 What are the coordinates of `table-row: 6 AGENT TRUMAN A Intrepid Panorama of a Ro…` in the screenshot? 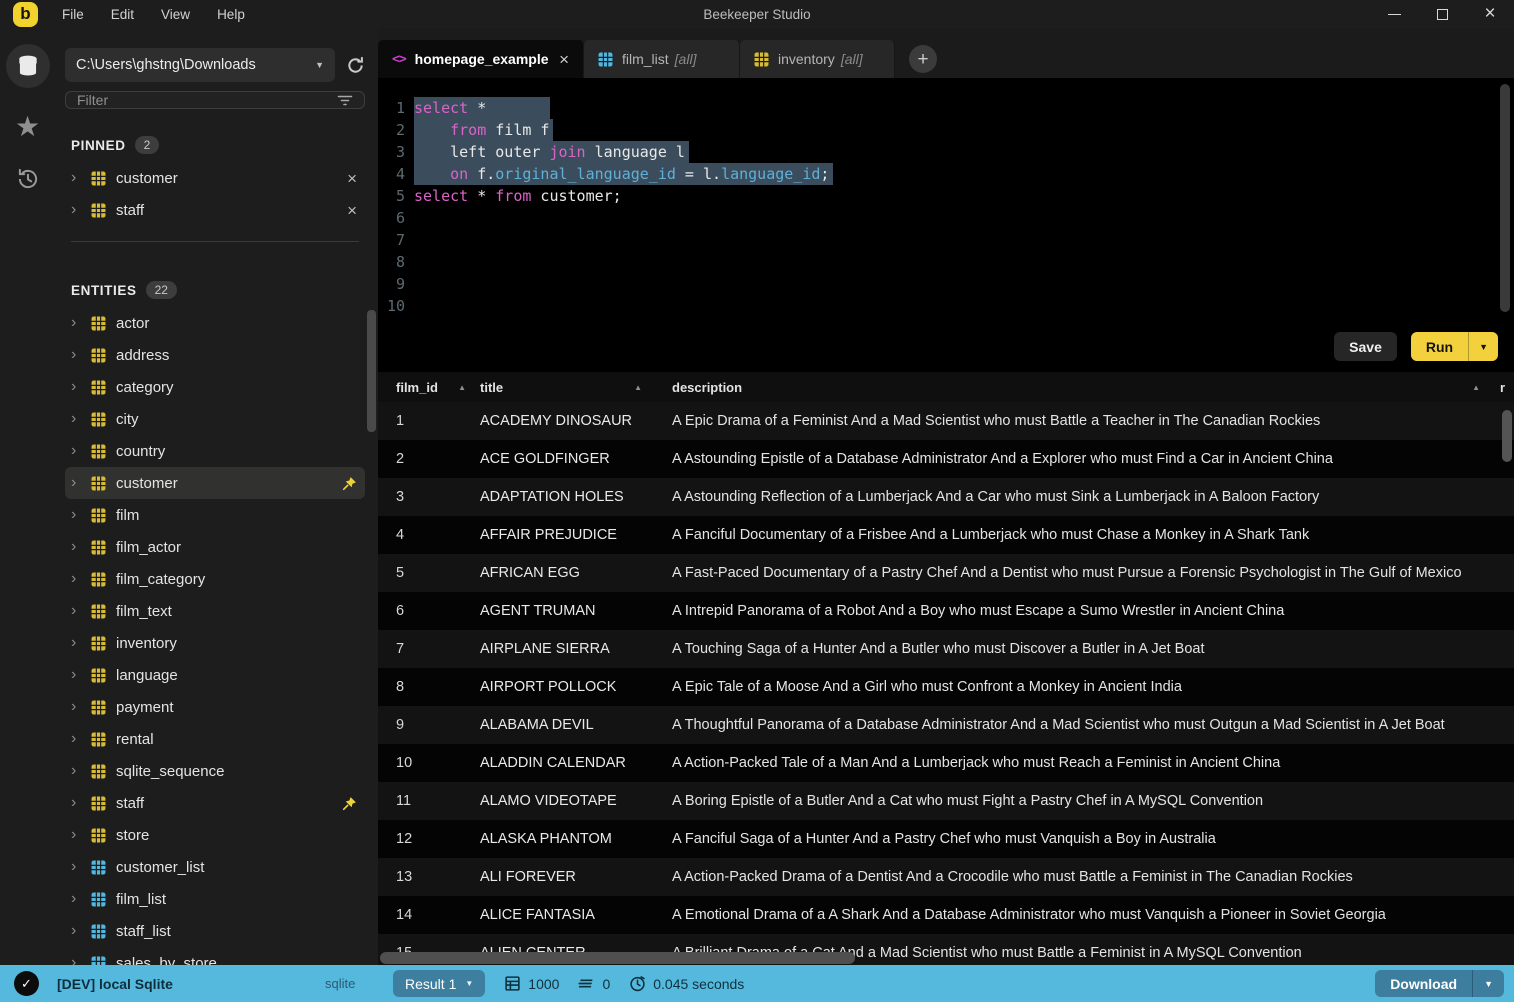 It's located at (946, 611).